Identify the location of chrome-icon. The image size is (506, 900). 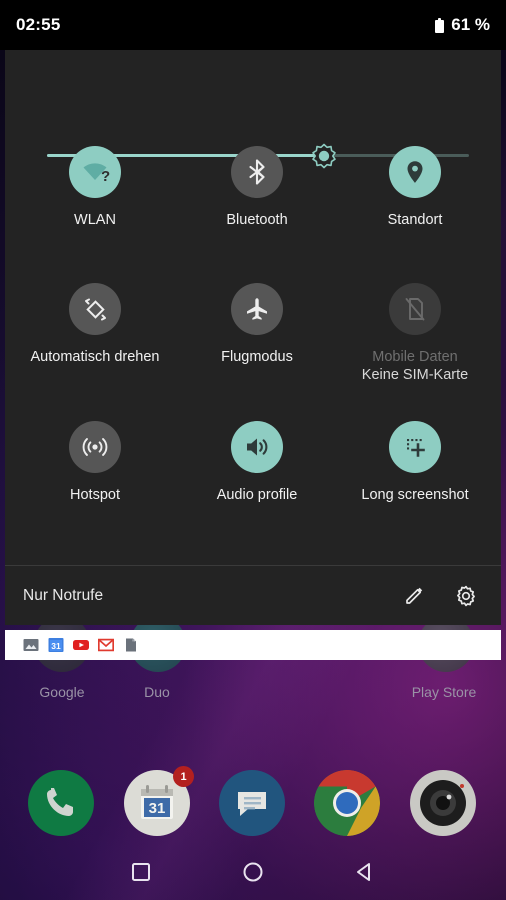
(347, 803).